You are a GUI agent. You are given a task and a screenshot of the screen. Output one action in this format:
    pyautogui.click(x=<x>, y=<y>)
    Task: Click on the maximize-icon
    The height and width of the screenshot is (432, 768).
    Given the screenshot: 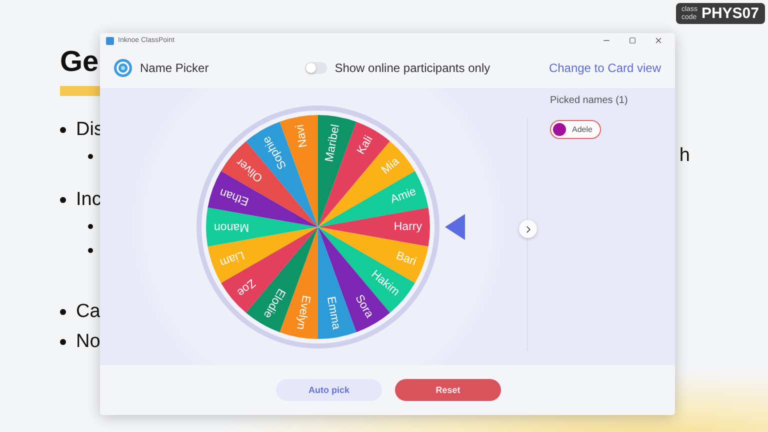 What is the action you would take?
    pyautogui.click(x=632, y=40)
    